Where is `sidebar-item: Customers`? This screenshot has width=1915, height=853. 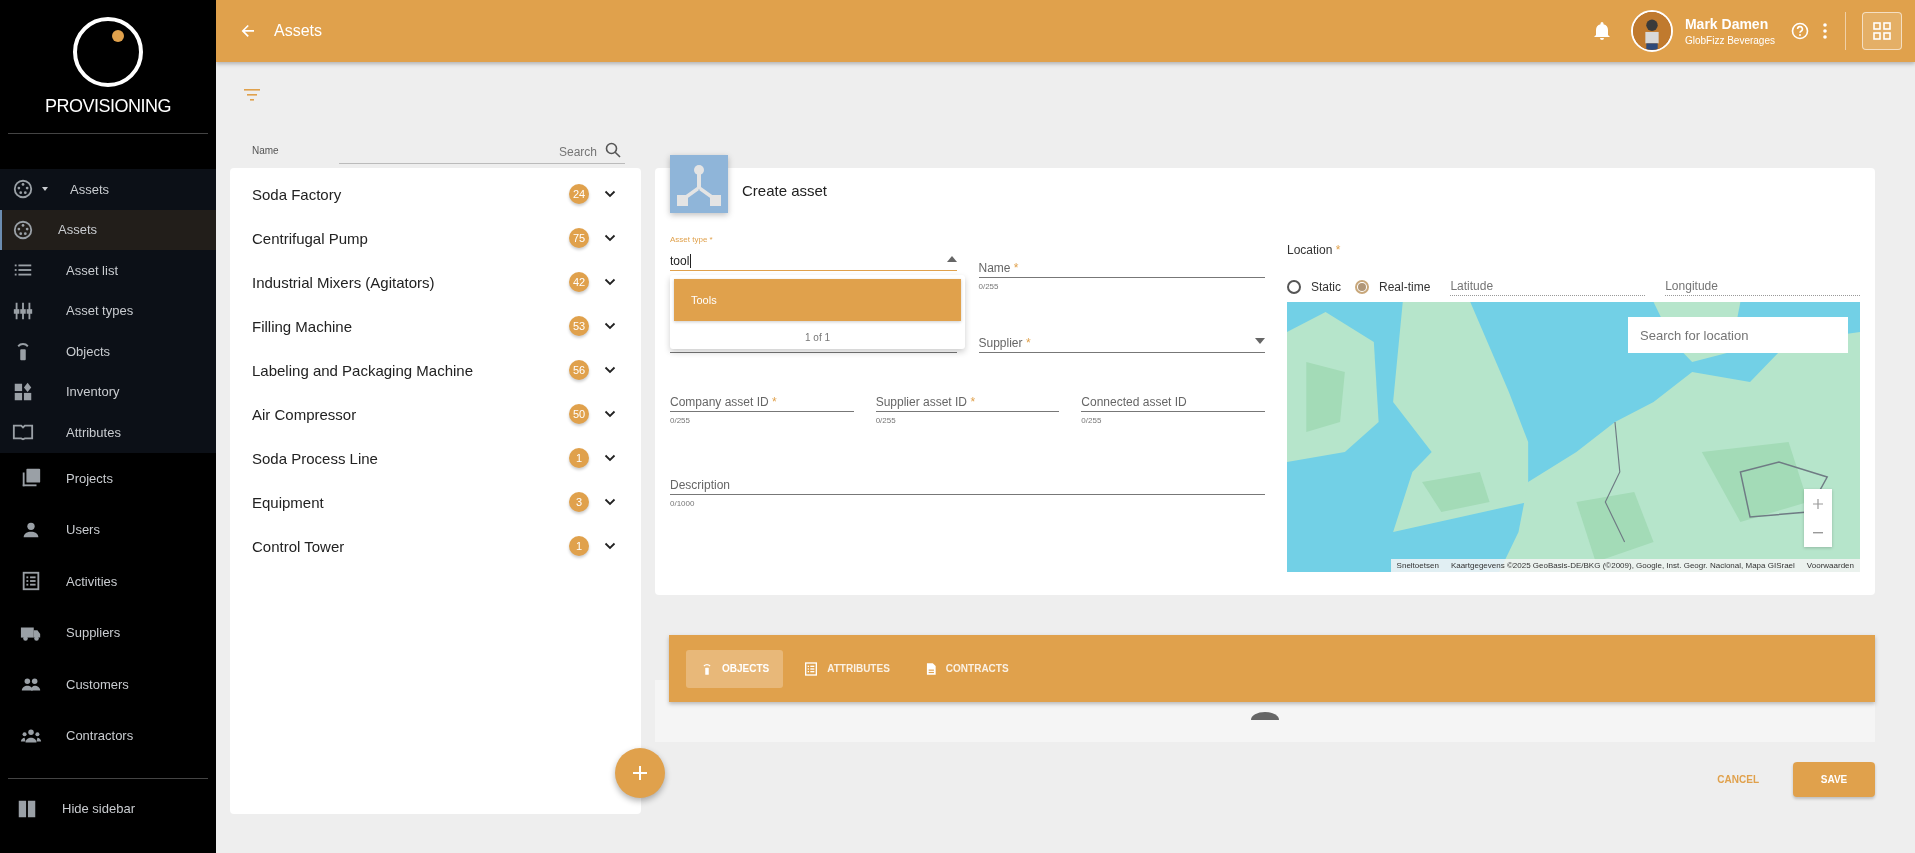 sidebar-item: Customers is located at coordinates (112, 684).